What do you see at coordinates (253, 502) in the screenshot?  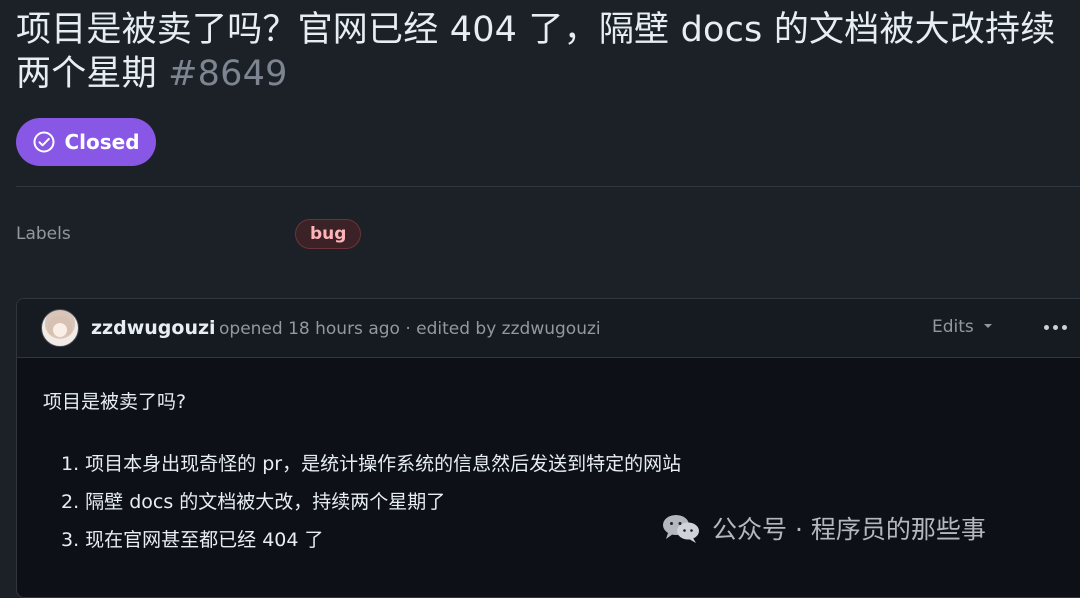 I see `list-item: 2. 隔壁 docs 的文档被大改，持续两个星期了` at bounding box center [253, 502].